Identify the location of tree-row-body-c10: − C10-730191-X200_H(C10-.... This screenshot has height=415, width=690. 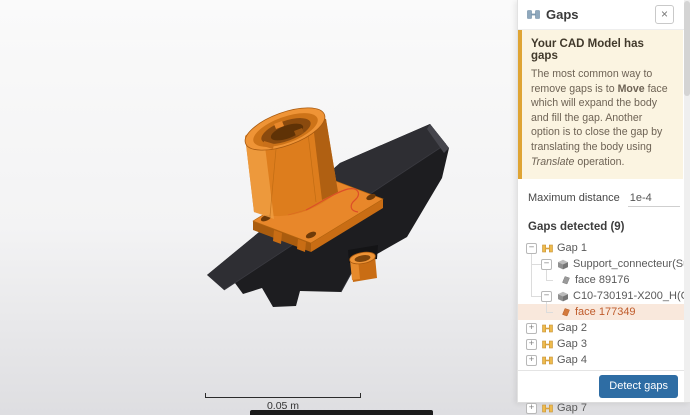
(604, 296).